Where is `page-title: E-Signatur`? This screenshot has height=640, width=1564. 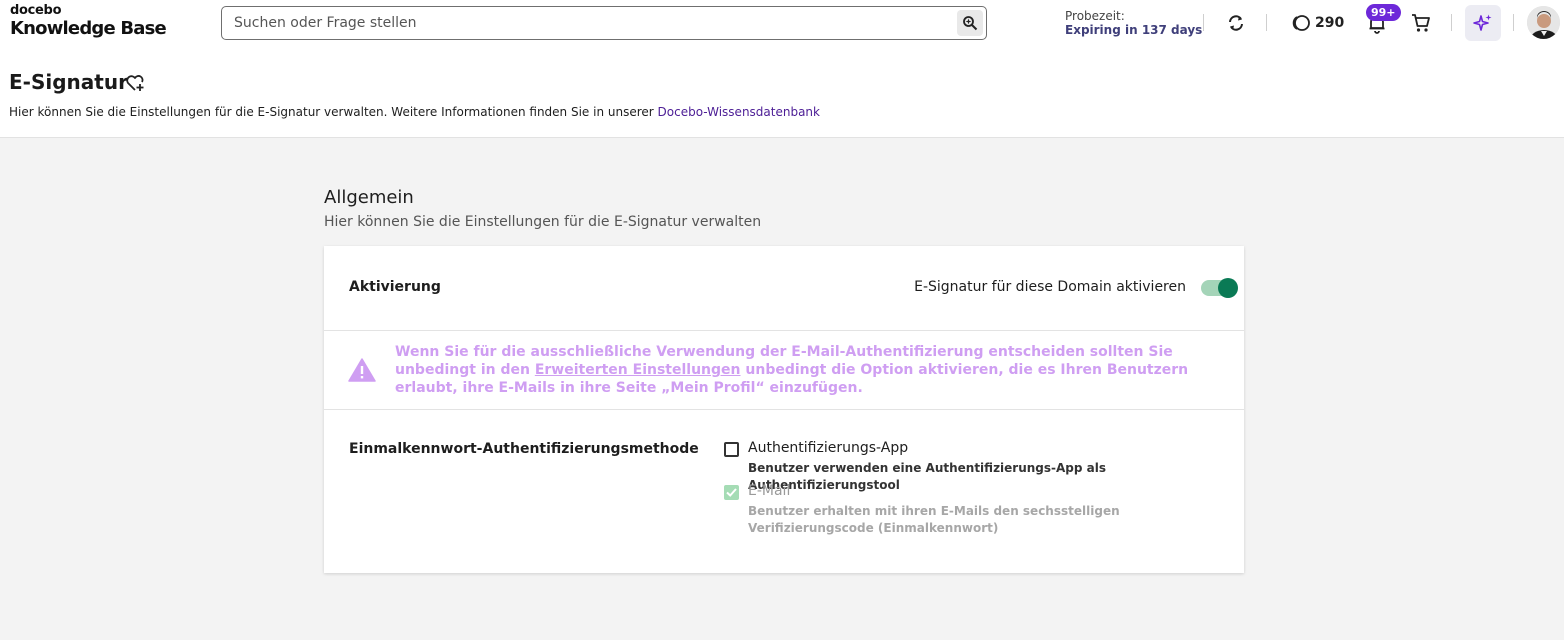
page-title: E-Signatur is located at coordinates (68, 82).